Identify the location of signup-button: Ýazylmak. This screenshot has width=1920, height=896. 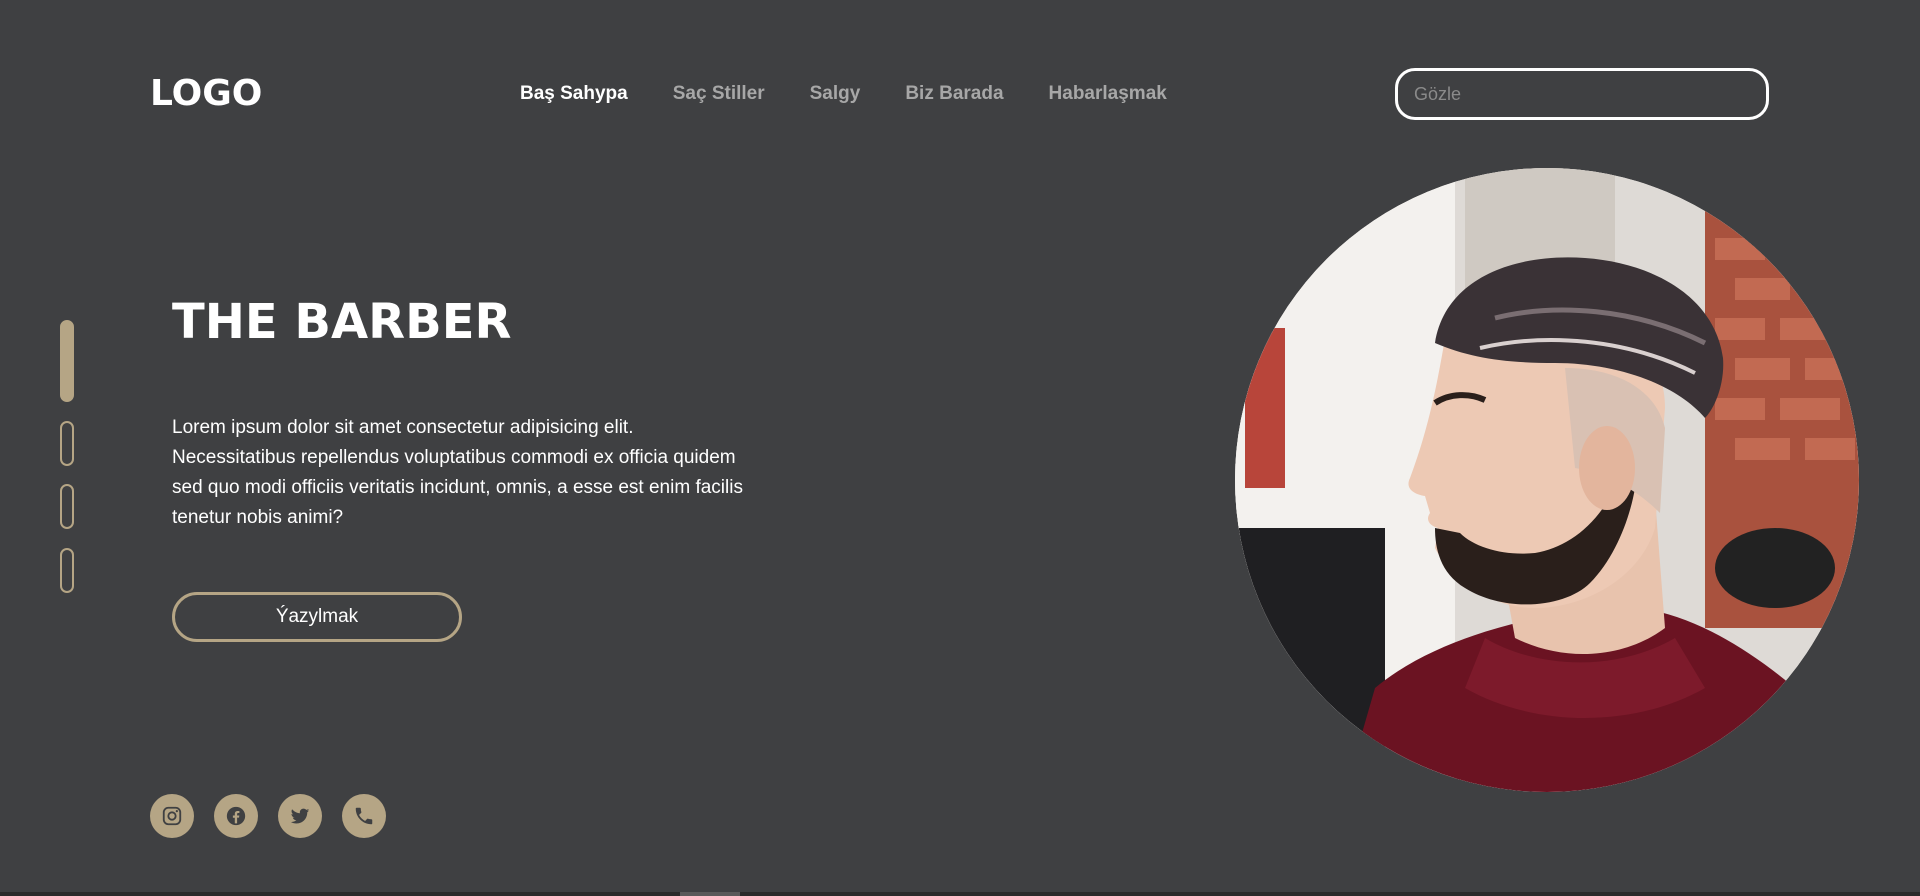
(317, 617).